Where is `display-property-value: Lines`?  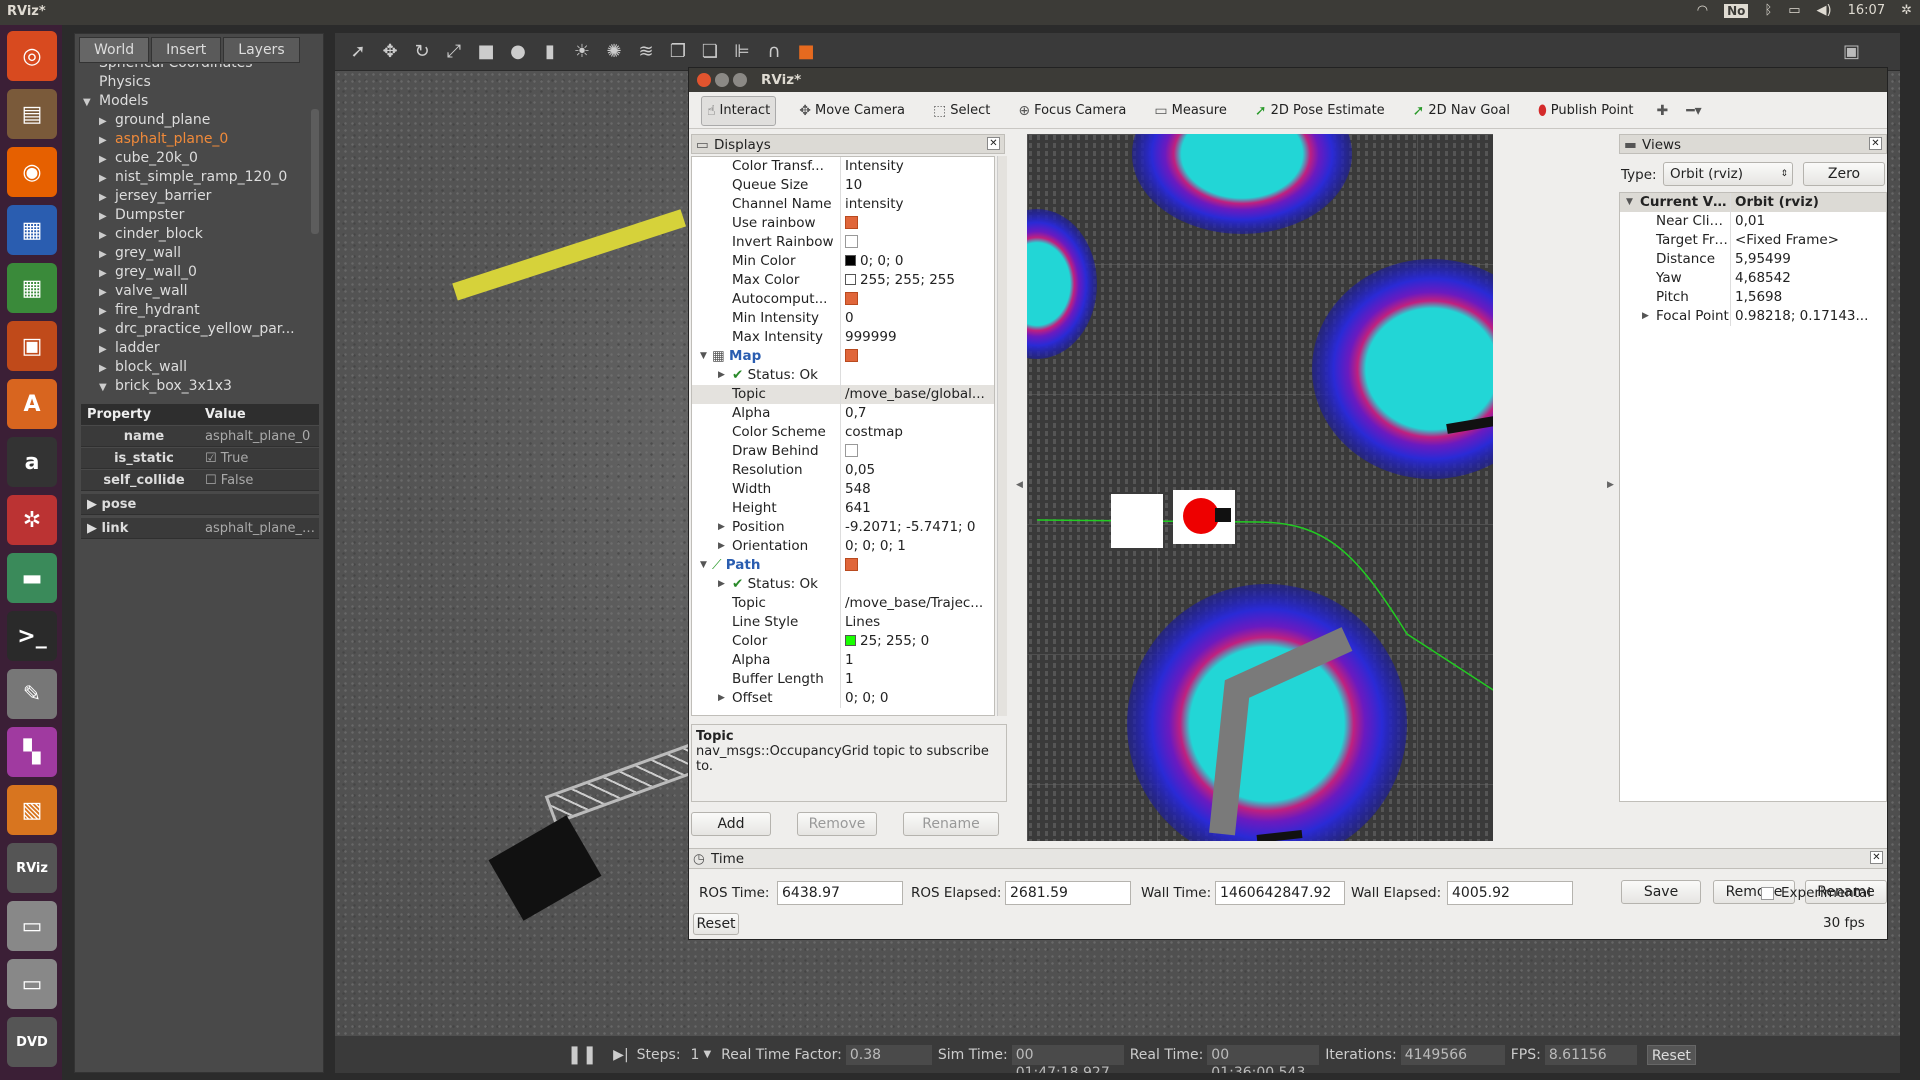 display-property-value: Lines is located at coordinates (917, 622).